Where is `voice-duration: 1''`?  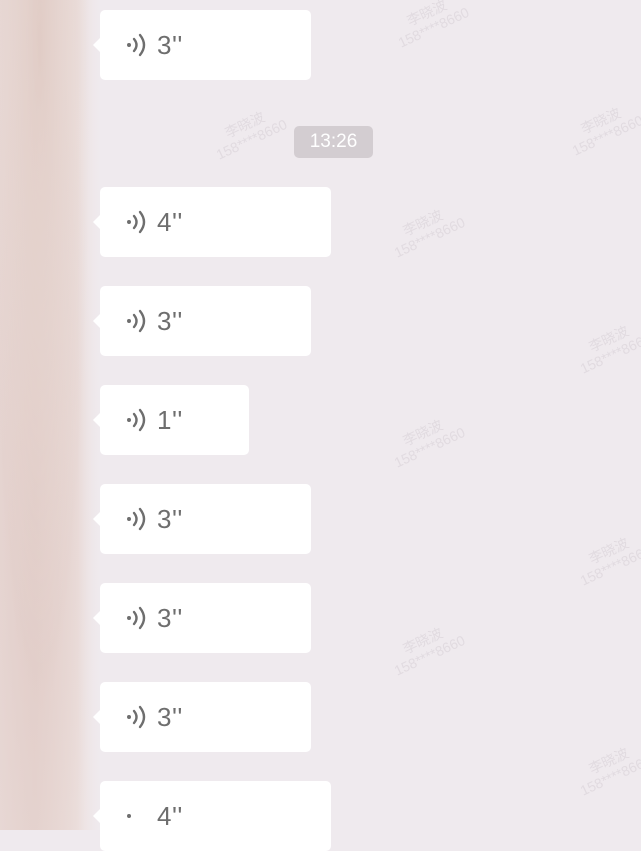 voice-duration: 1'' is located at coordinates (170, 419).